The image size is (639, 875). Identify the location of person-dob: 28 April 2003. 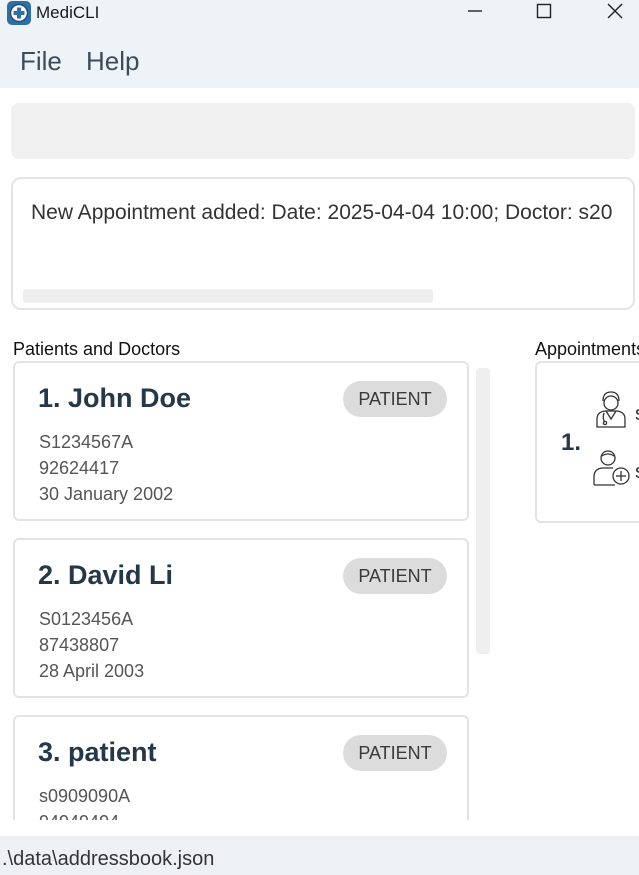
(92, 671).